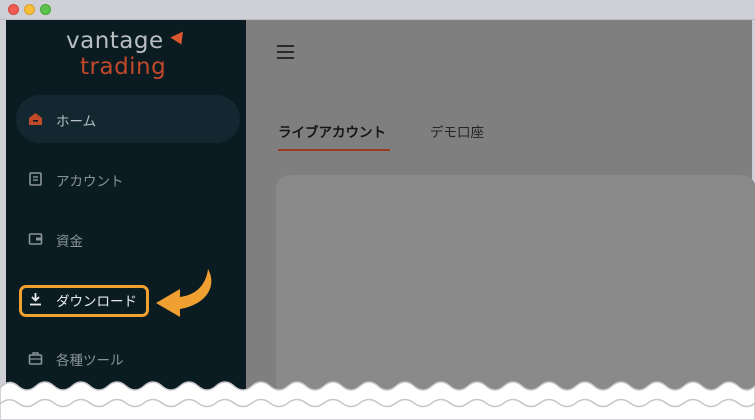 The image size is (755, 420). Describe the element at coordinates (128, 239) in the screenshot. I see `sidebar-item-funds: 資金` at that location.